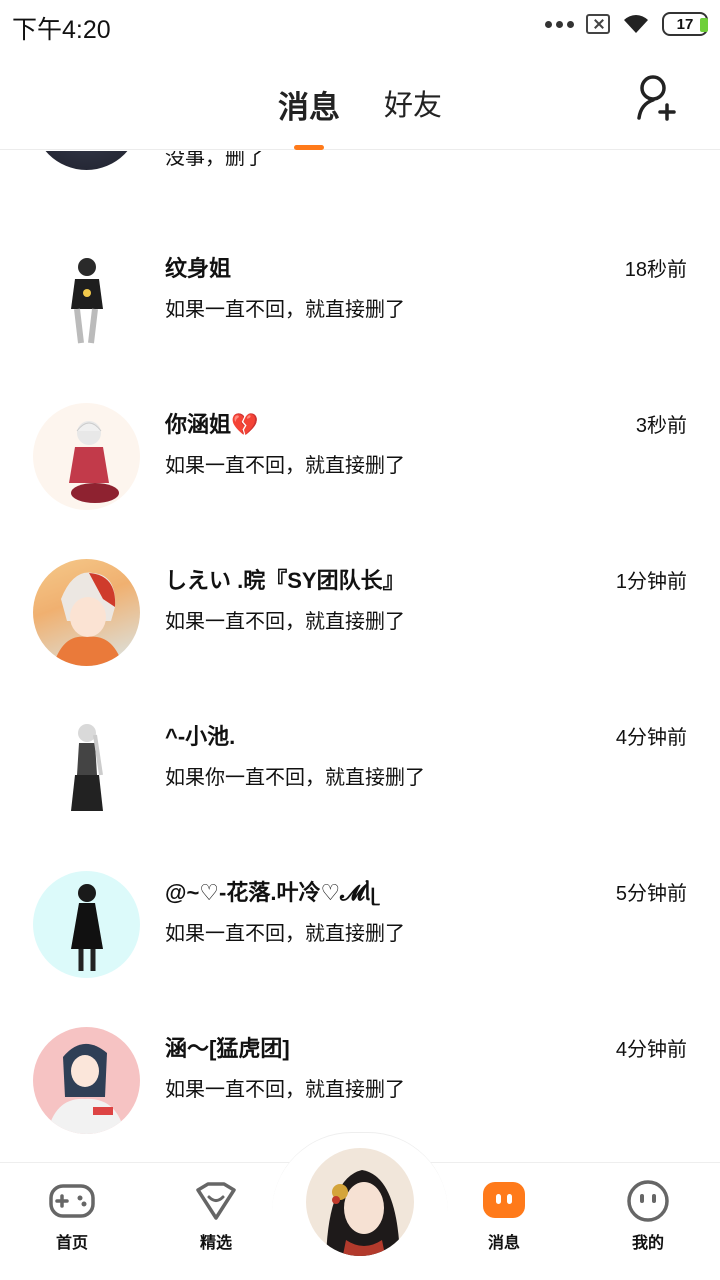  I want to click on battery-icon: 17, so click(685, 24).